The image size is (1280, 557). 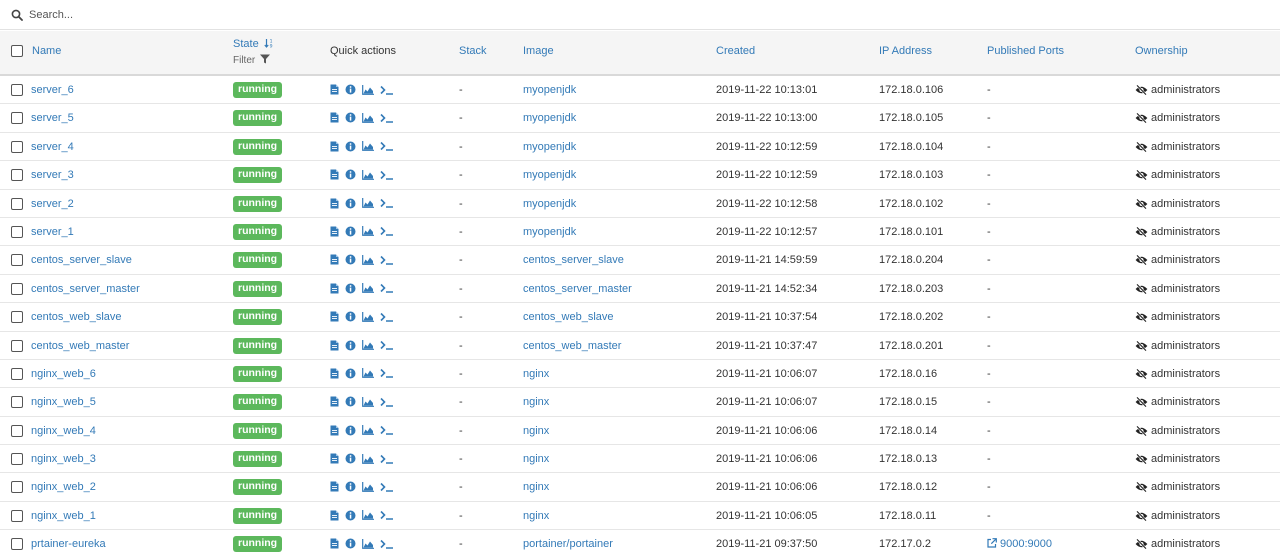 What do you see at coordinates (735, 51) in the screenshot?
I see `column-header-created: Created` at bounding box center [735, 51].